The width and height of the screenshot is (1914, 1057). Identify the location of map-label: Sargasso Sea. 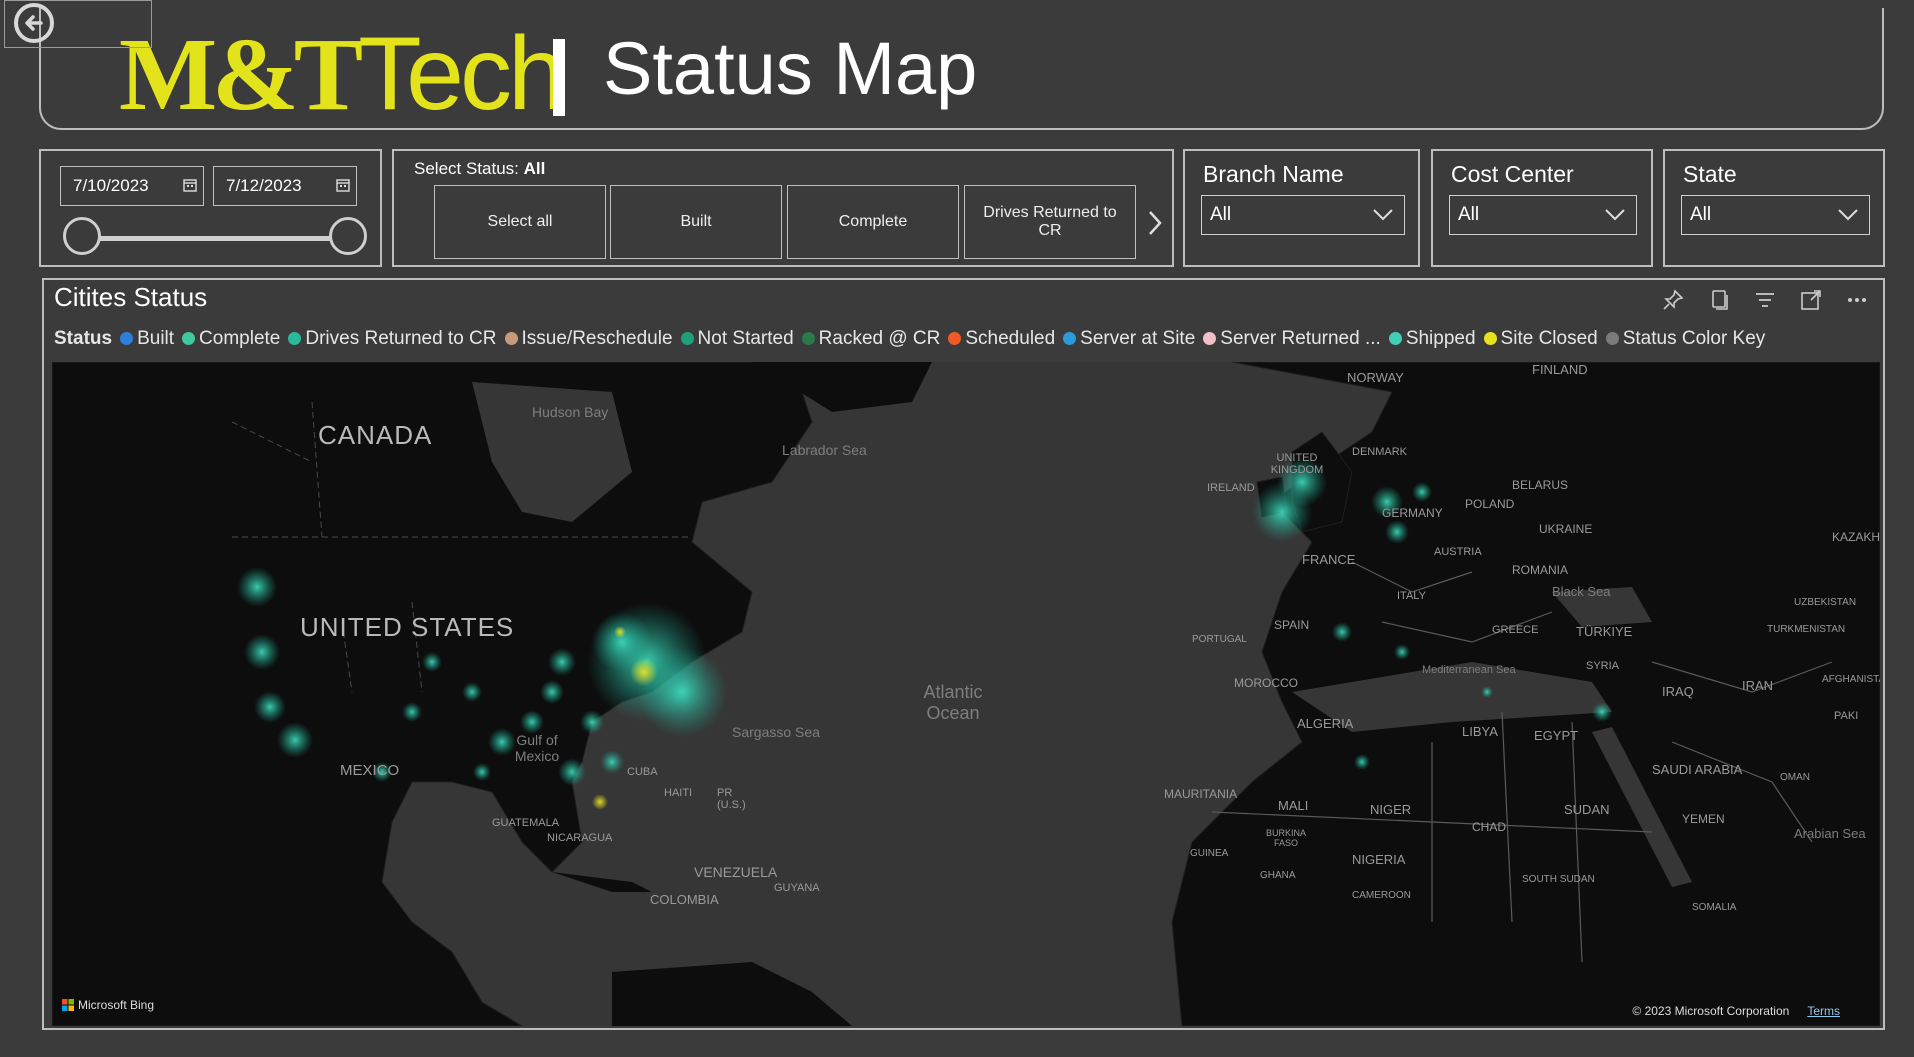
(776, 732).